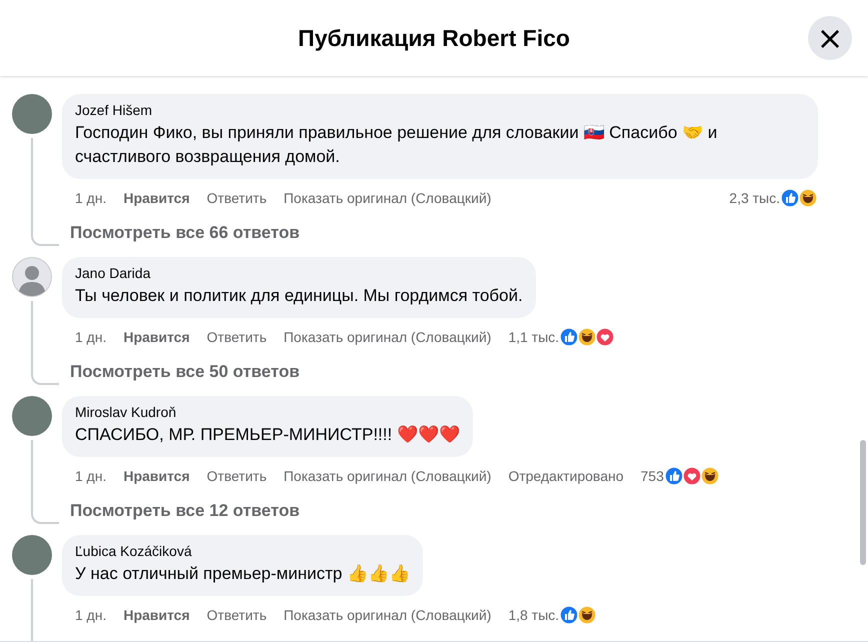  Describe the element at coordinates (185, 233) in the screenshot. I see `view-replies-link: Посмотреть все 66 ответов` at that location.